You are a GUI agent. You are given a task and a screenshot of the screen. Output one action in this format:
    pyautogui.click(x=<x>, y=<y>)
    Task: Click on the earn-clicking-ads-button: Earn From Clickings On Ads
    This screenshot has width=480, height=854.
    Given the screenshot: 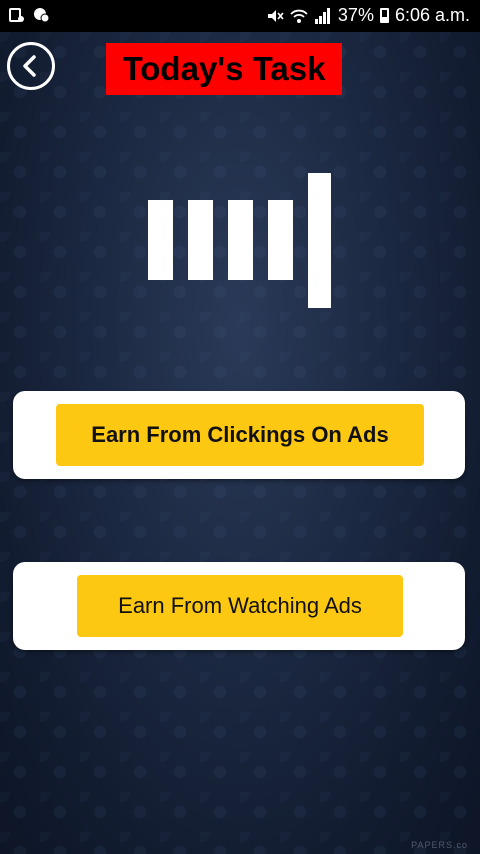 What is the action you would take?
    pyautogui.click(x=240, y=435)
    